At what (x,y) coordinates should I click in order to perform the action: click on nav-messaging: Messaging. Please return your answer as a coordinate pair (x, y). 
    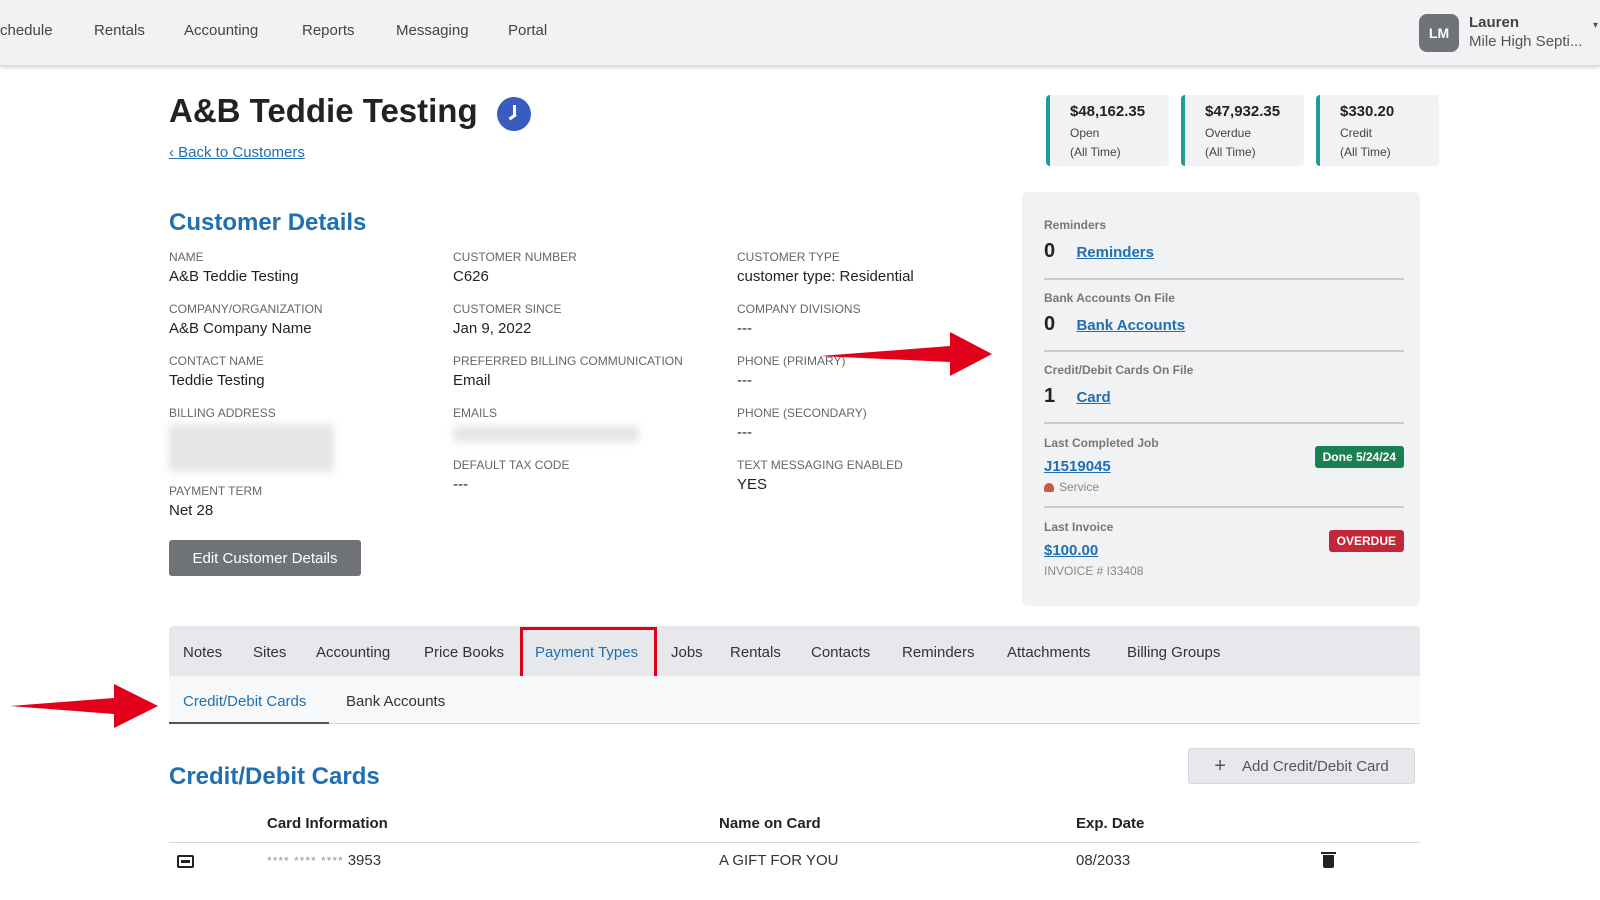
    Looking at the image, I should click on (432, 30).